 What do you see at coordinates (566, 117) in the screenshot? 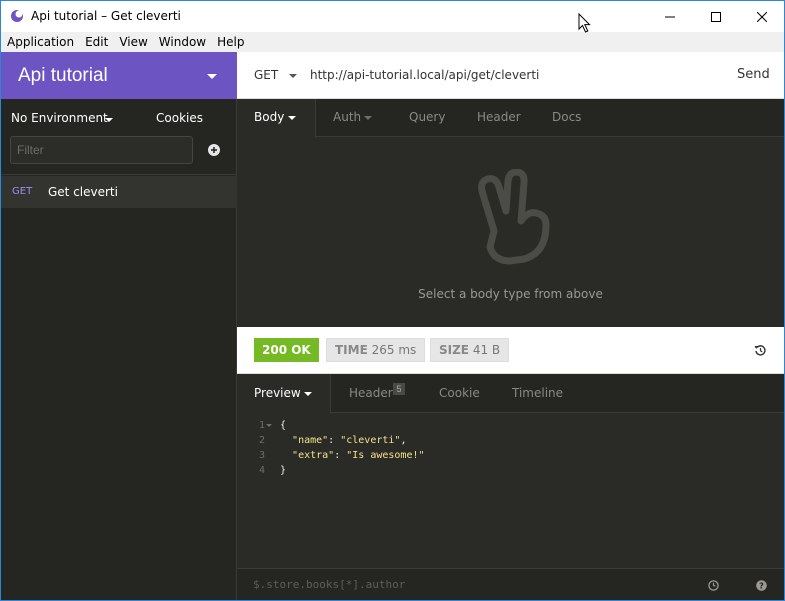
I see `tab-docs: Docs` at bounding box center [566, 117].